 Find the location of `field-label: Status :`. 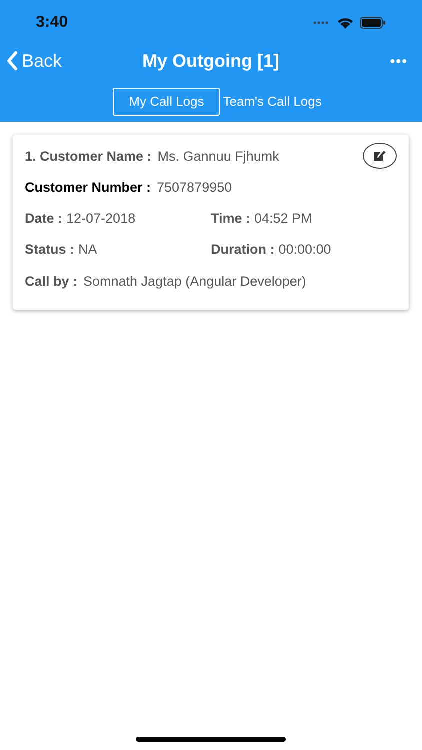

field-label: Status : is located at coordinates (50, 250).